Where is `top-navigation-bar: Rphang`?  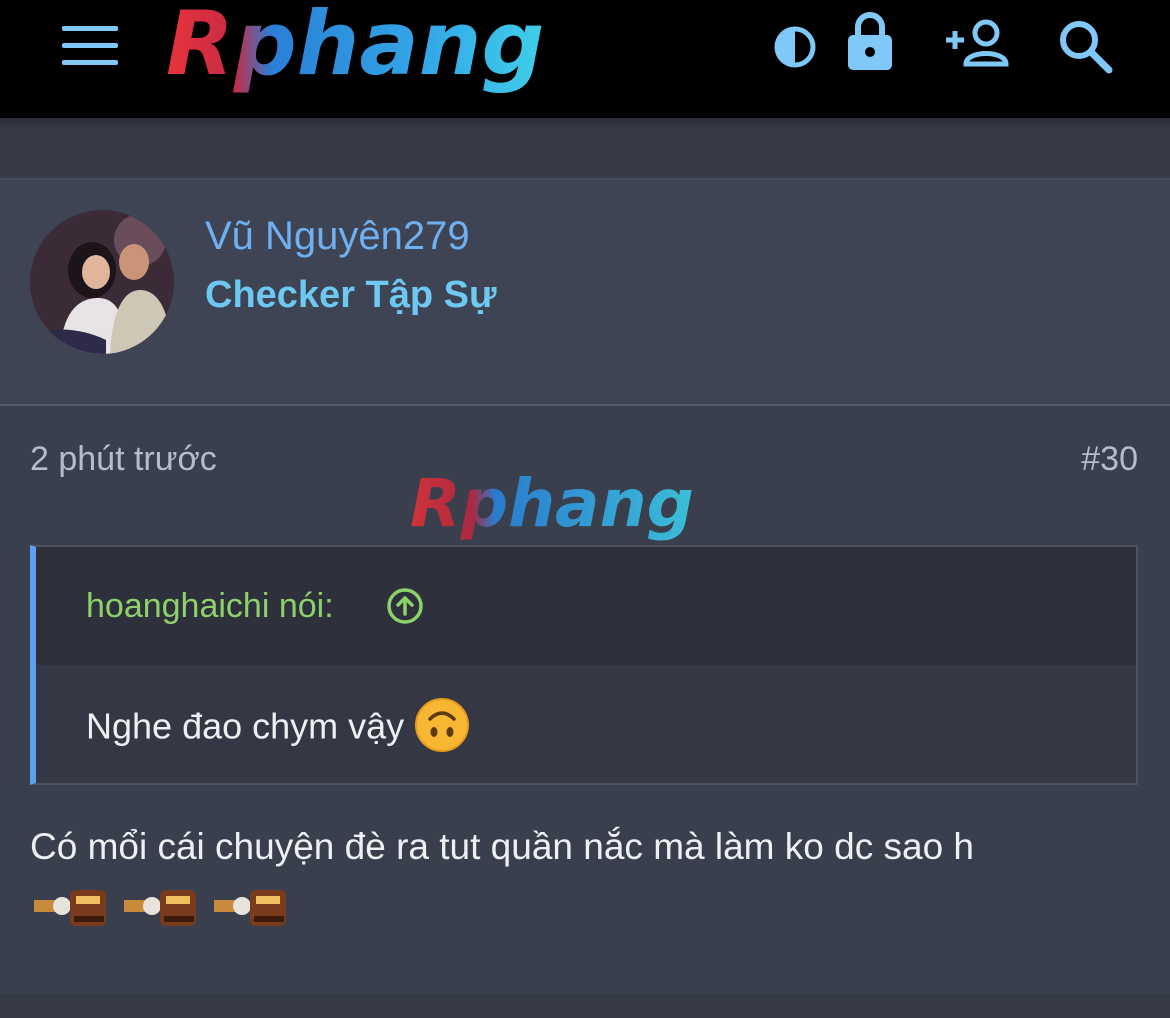
top-navigation-bar: Rphang is located at coordinates (585, 59).